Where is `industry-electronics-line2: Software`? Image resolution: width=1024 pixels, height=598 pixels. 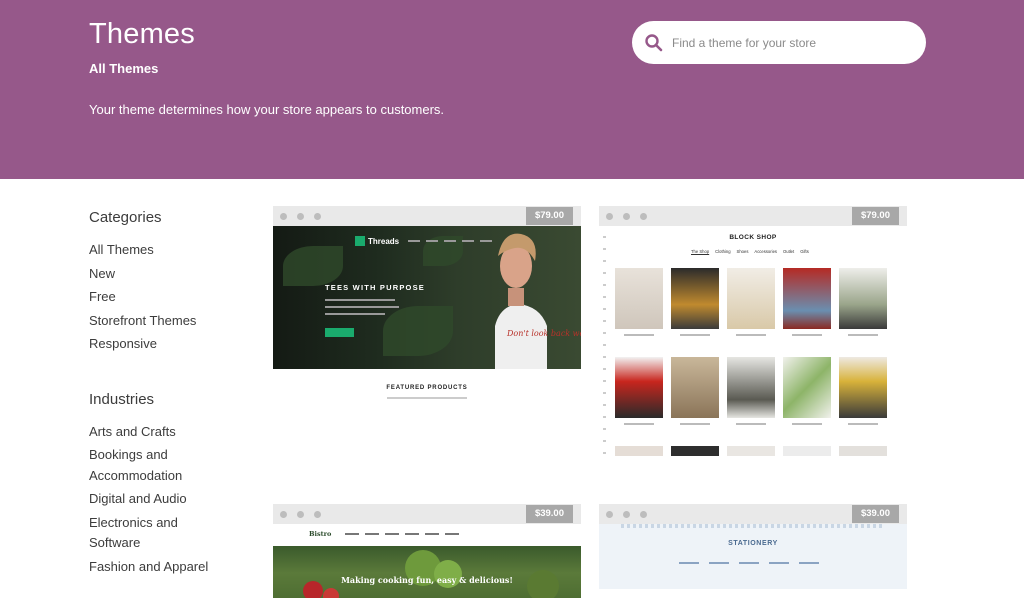
industry-electronics-line2: Software is located at coordinates (115, 542).